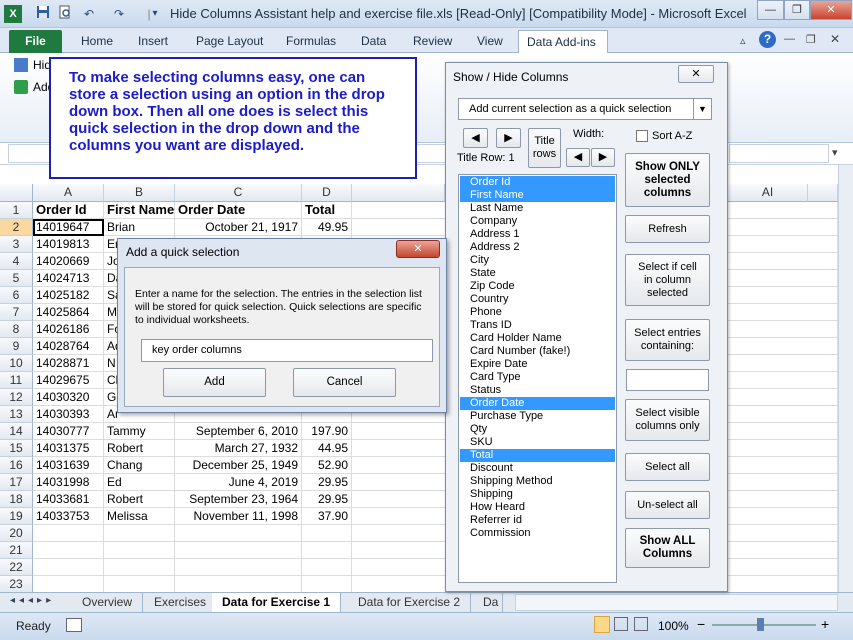 The image size is (853, 640). What do you see at coordinates (16, 244) in the screenshot?
I see `row-header: 3` at bounding box center [16, 244].